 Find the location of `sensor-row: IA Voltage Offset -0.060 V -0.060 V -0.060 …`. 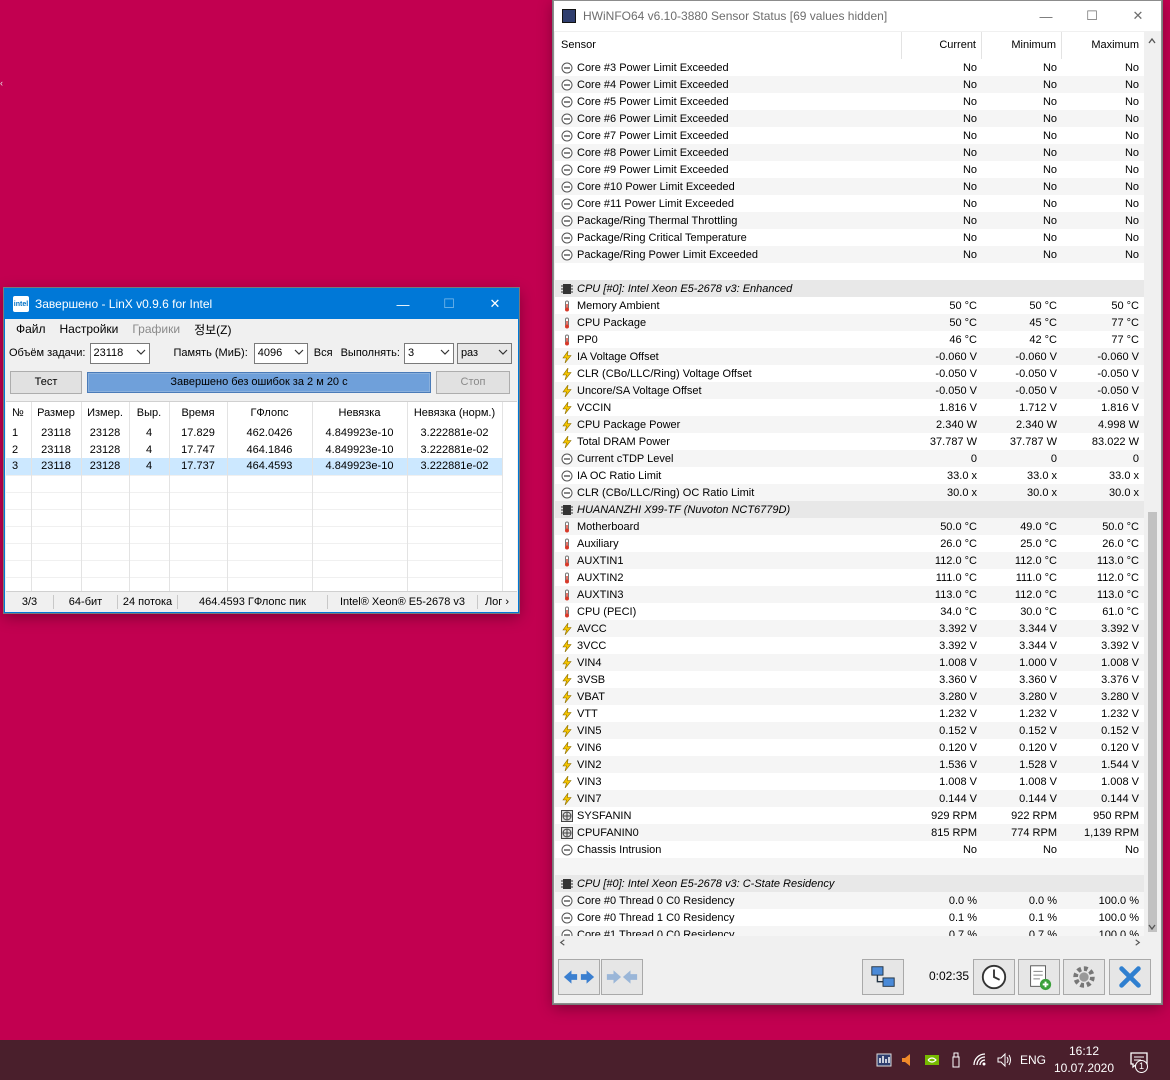

sensor-row: IA Voltage Offset -0.060 V -0.060 V -0.060 … is located at coordinates (850, 356).